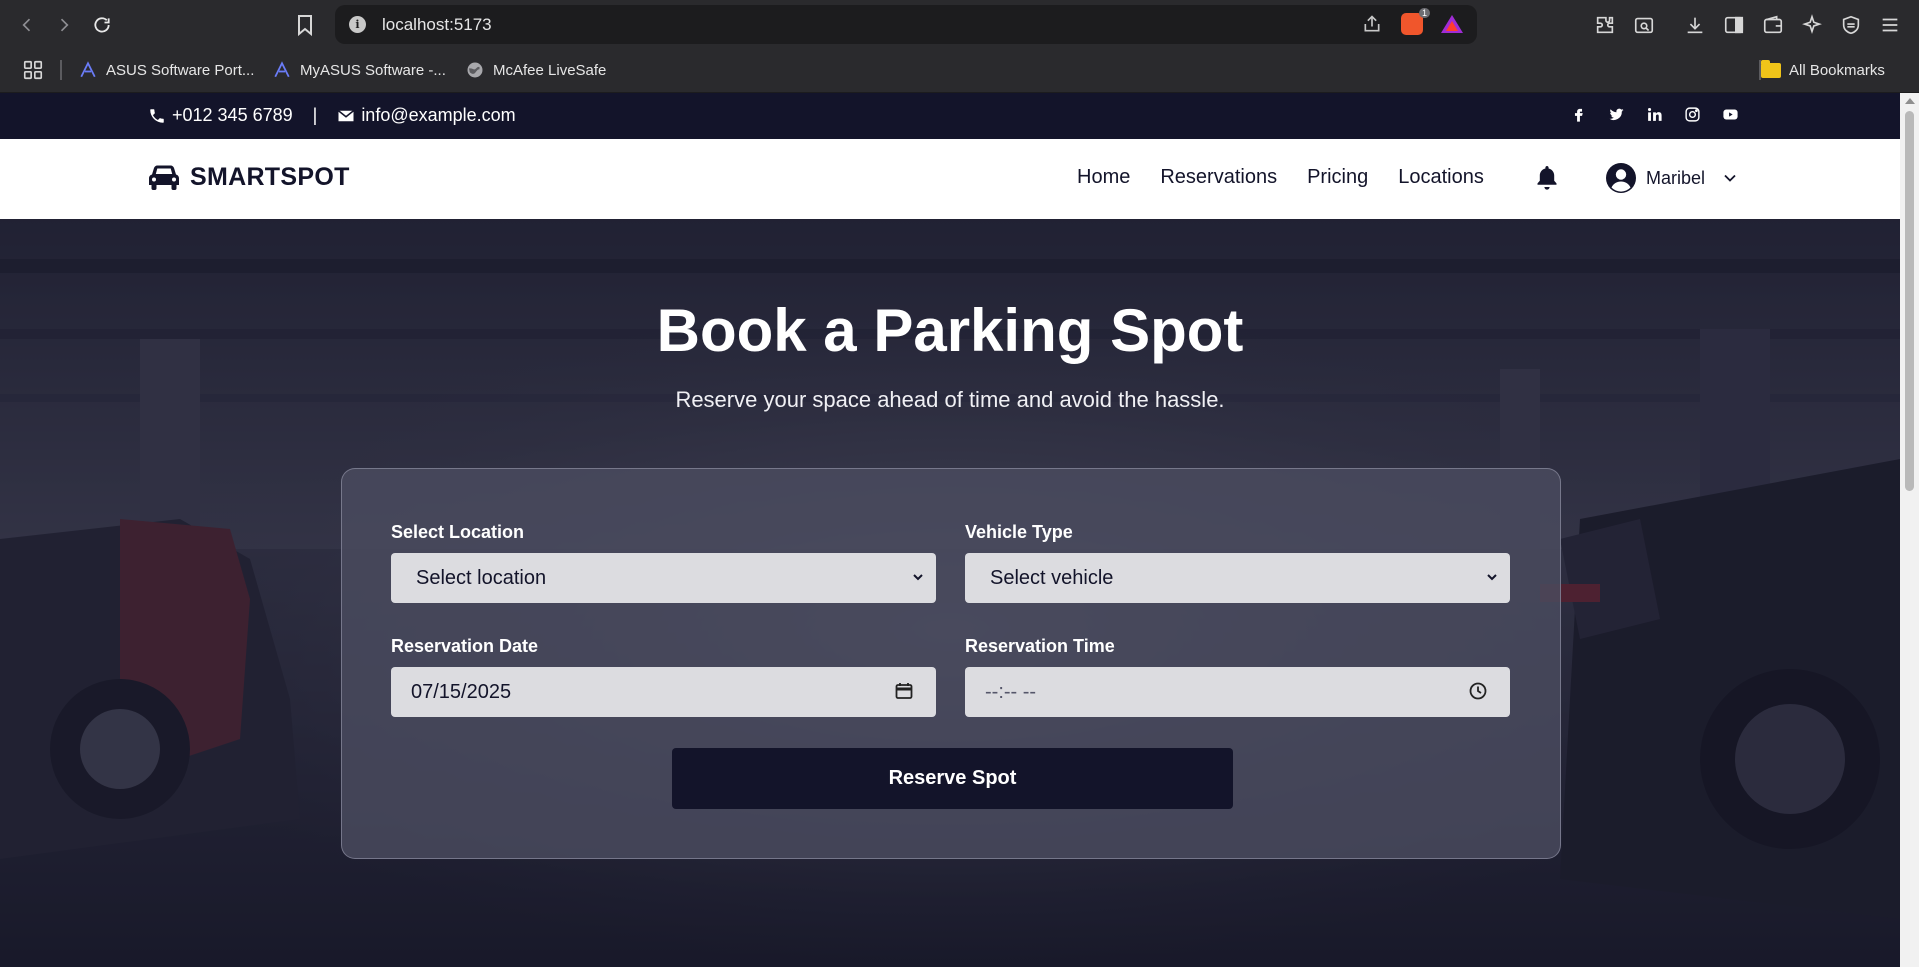 The height and width of the screenshot is (967, 1919). Describe the element at coordinates (1909, 301) in the screenshot. I see `scroll-thumb` at that location.